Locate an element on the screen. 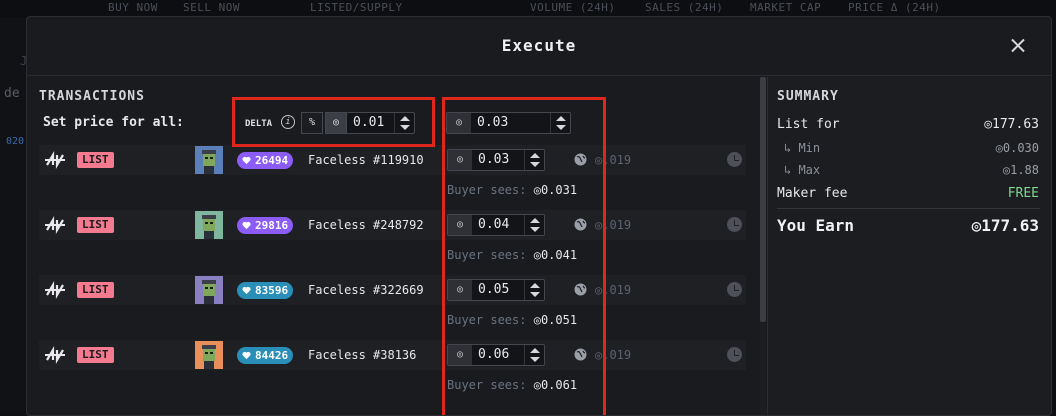 The height and width of the screenshot is (416, 1056). delta-value: 0.01 is located at coordinates (369, 122).